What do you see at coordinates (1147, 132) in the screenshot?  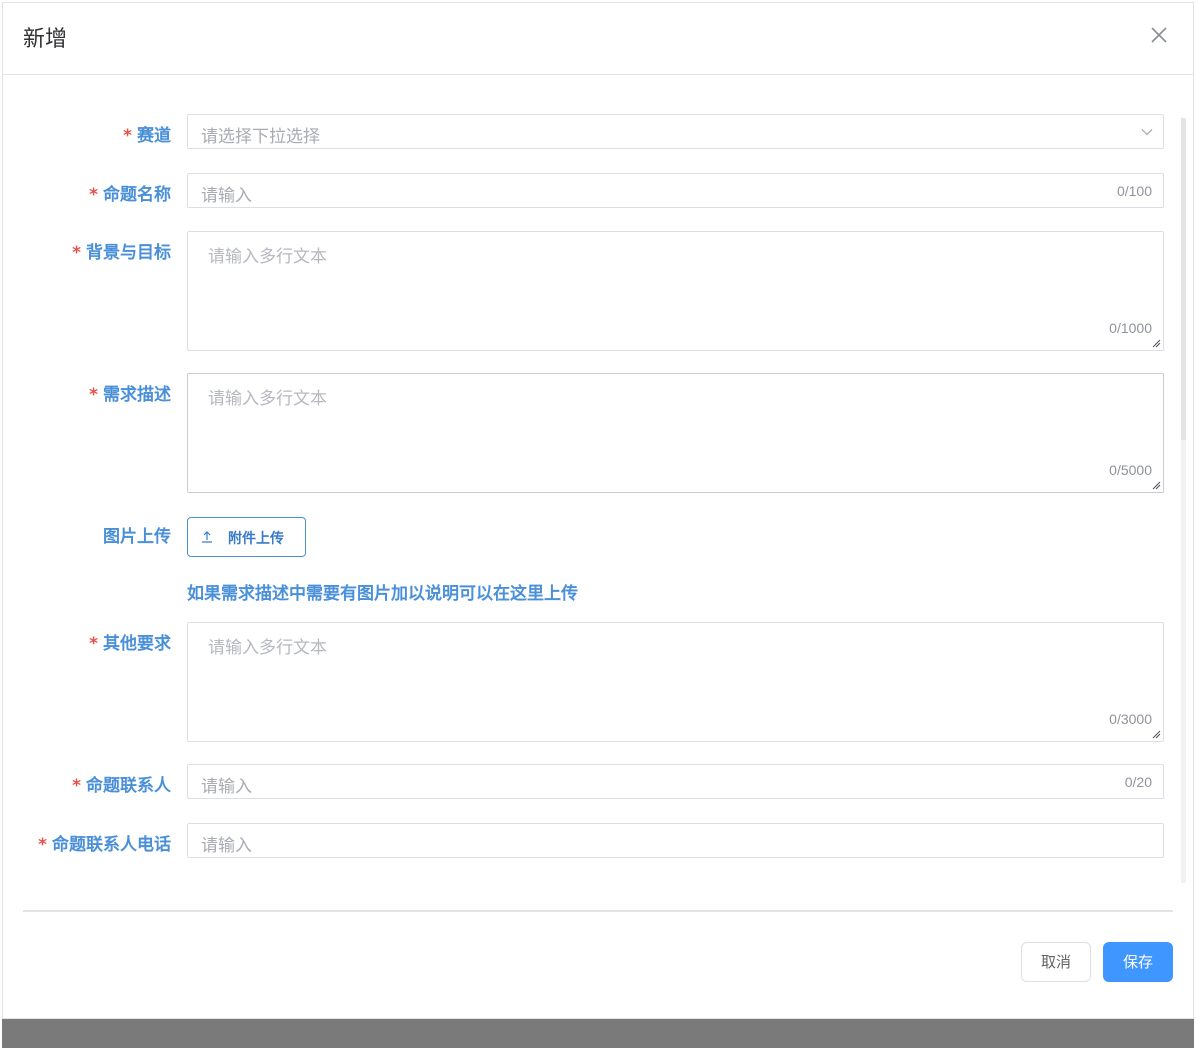 I see `chevron-down-icon` at bounding box center [1147, 132].